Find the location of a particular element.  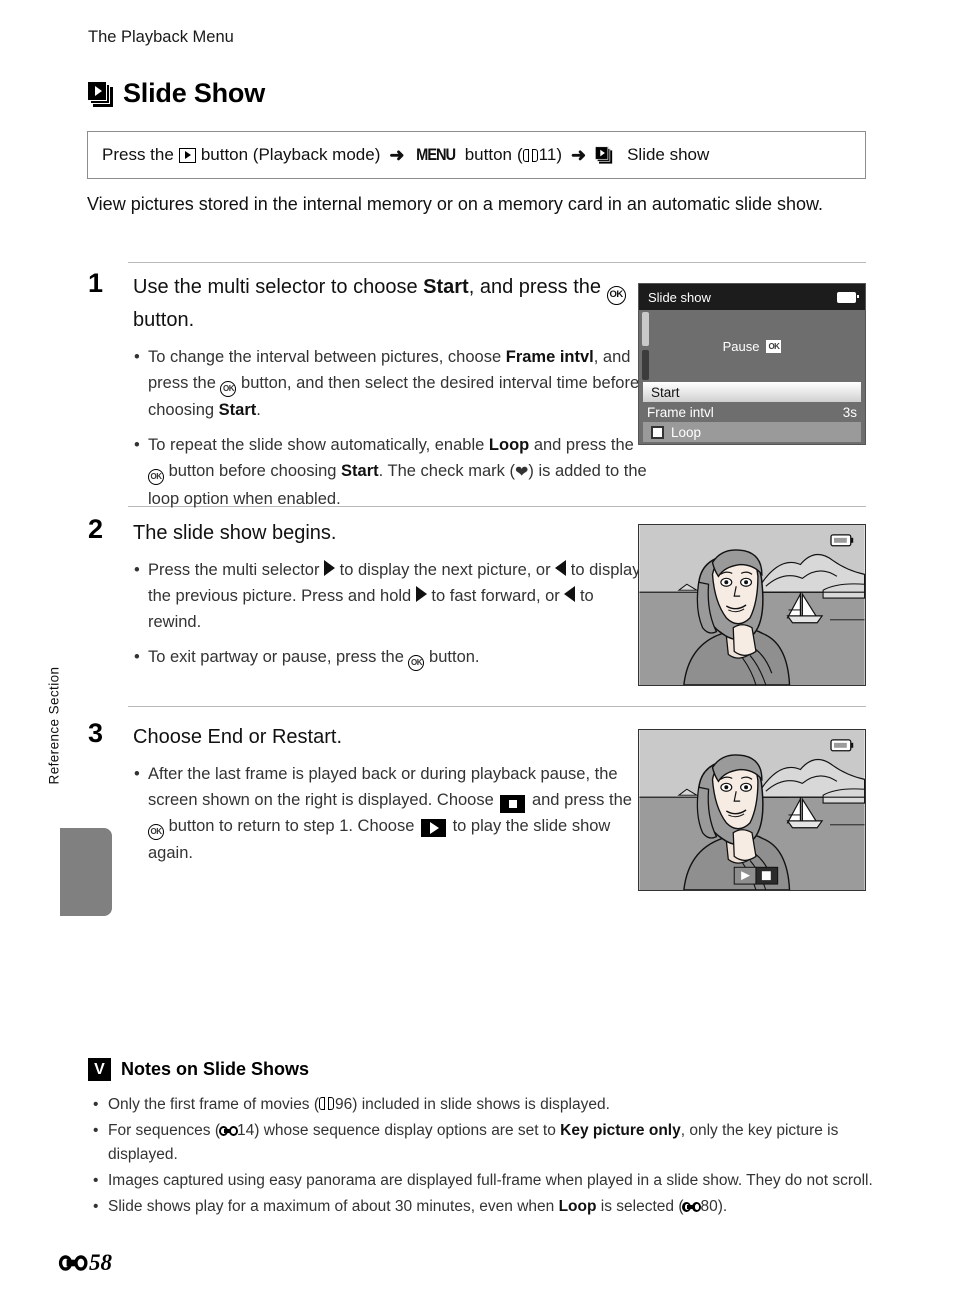

lcd-scroll-indicator is located at coordinates (645, 362).